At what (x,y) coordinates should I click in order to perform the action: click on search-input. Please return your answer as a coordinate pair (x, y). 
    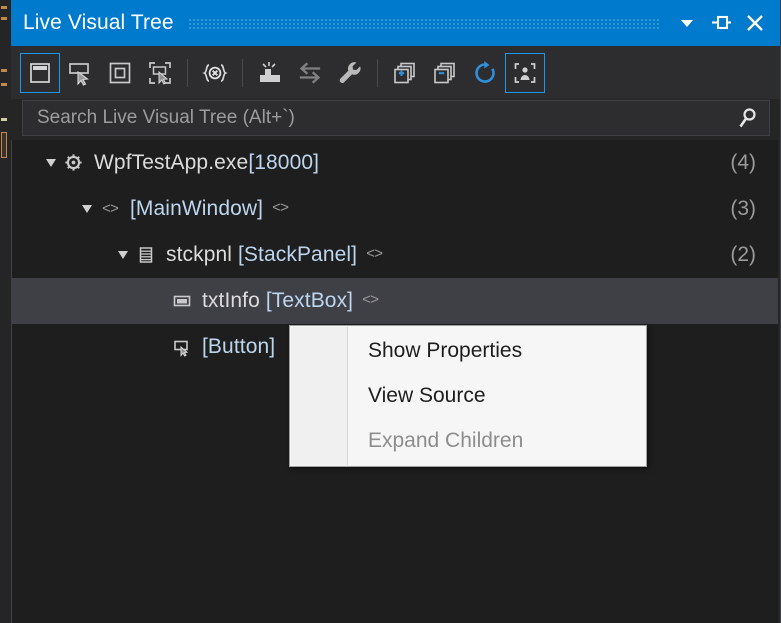
    Looking at the image, I should click on (385, 118).